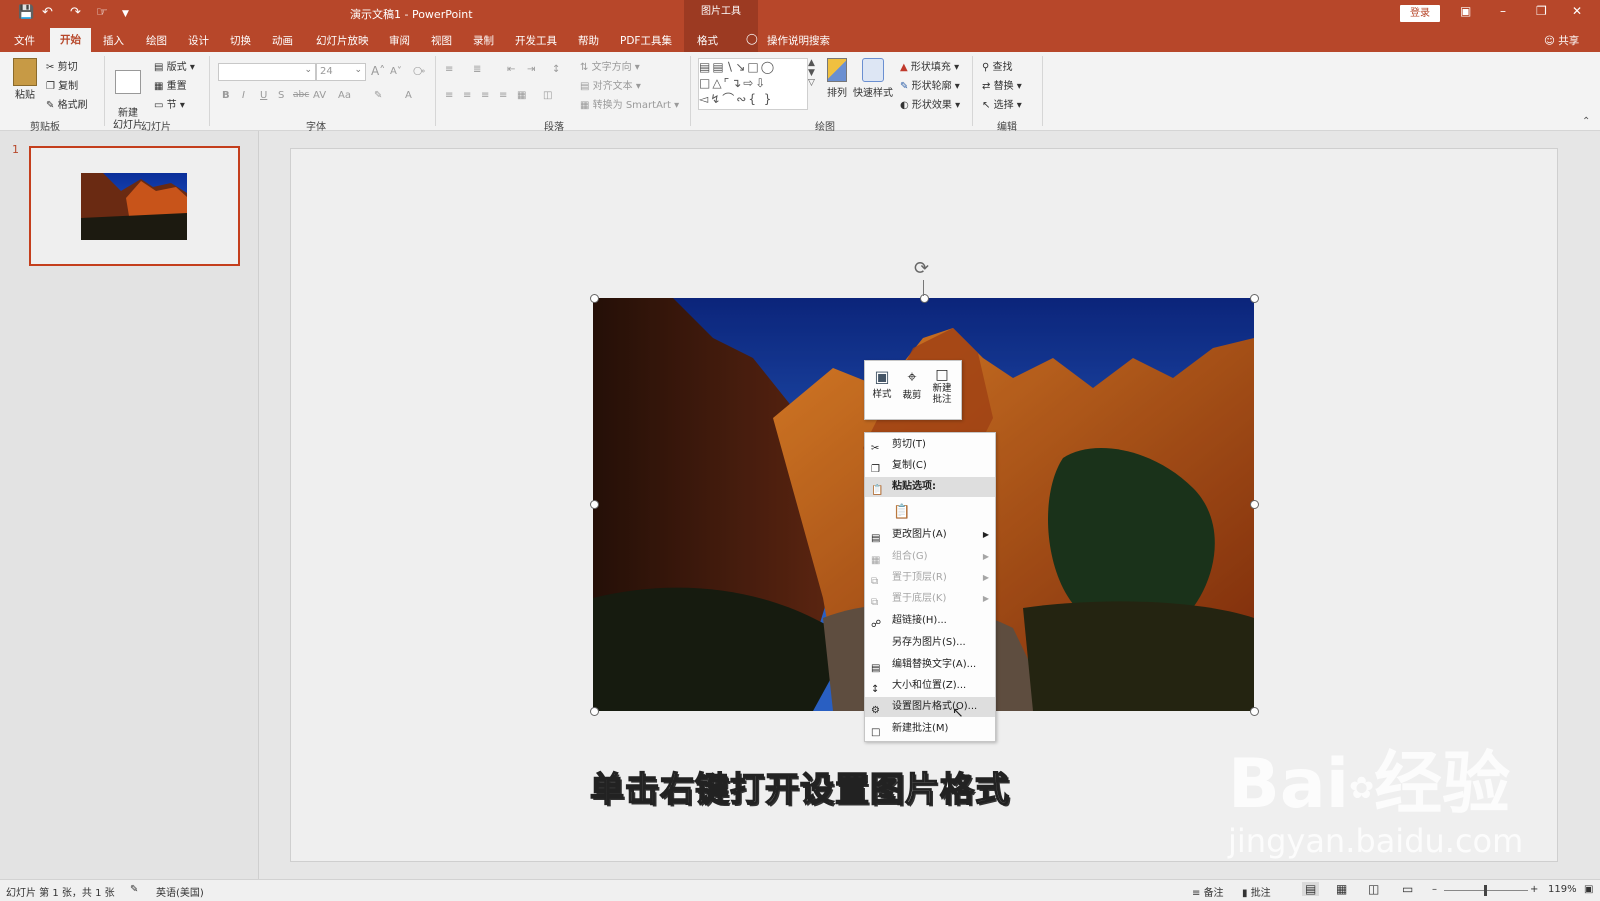 This screenshot has width=1600, height=901. I want to click on zoom-level: 119%, so click(1562, 889).